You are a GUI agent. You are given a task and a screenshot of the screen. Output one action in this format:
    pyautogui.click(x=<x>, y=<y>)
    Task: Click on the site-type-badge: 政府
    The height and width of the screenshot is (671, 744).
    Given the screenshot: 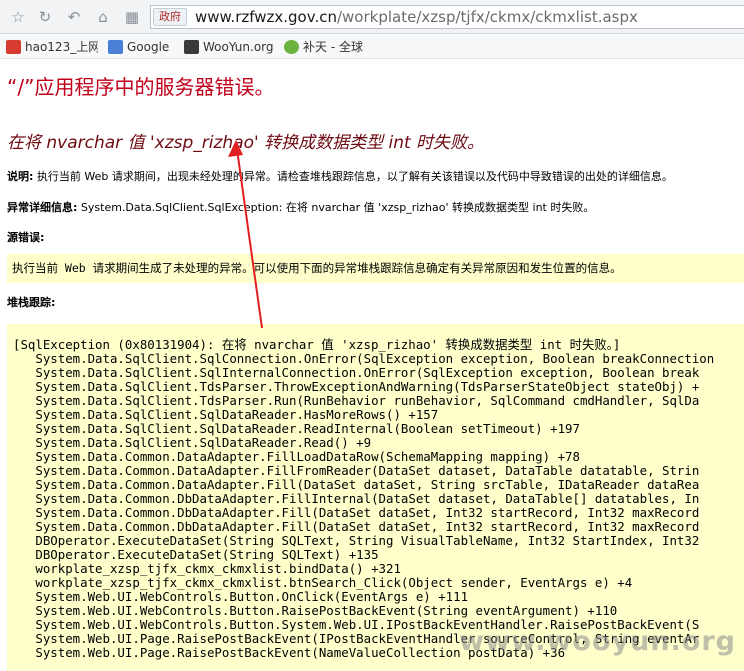 What is the action you would take?
    pyautogui.click(x=170, y=17)
    